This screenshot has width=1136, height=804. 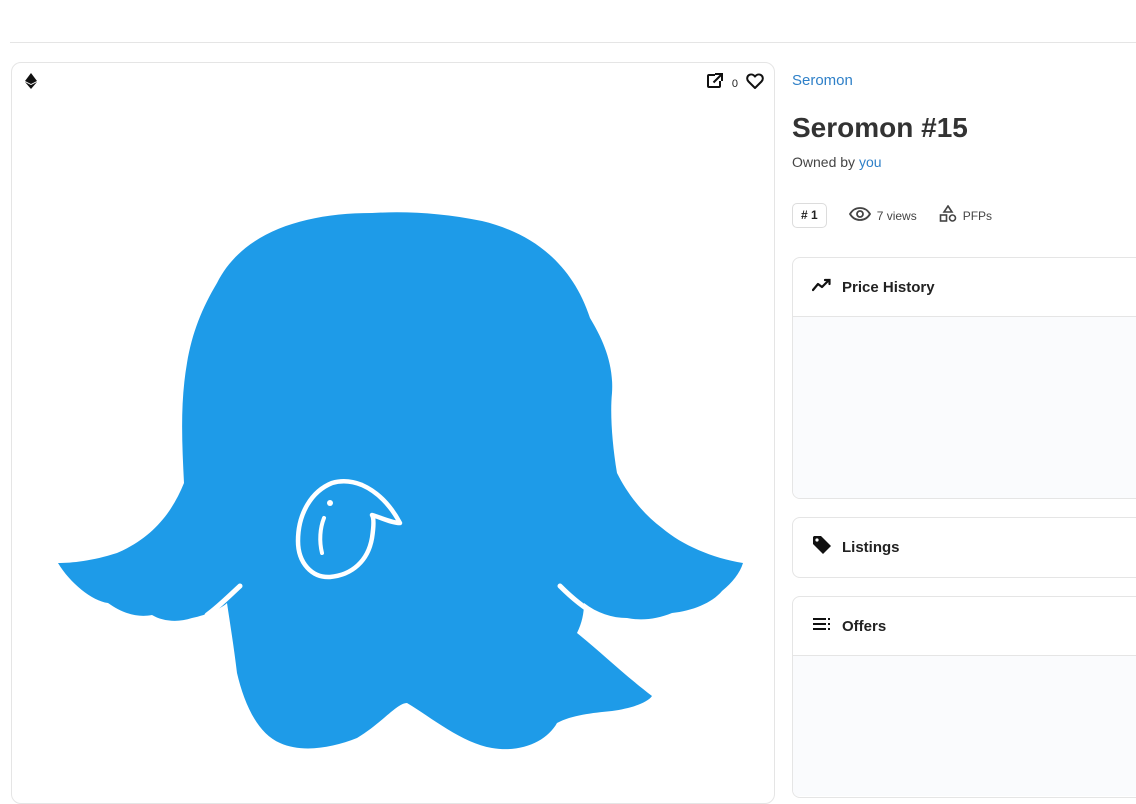 What do you see at coordinates (755, 83) in the screenshot?
I see `heart-icon` at bounding box center [755, 83].